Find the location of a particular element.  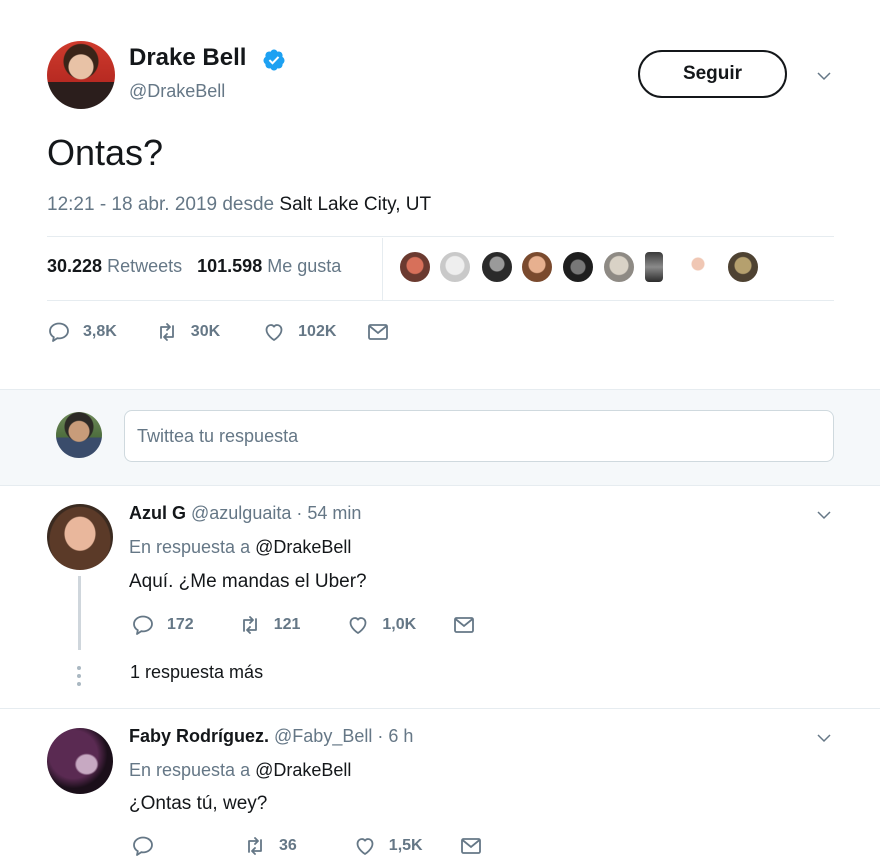

author-name: Drake Bell is located at coordinates (187, 58).